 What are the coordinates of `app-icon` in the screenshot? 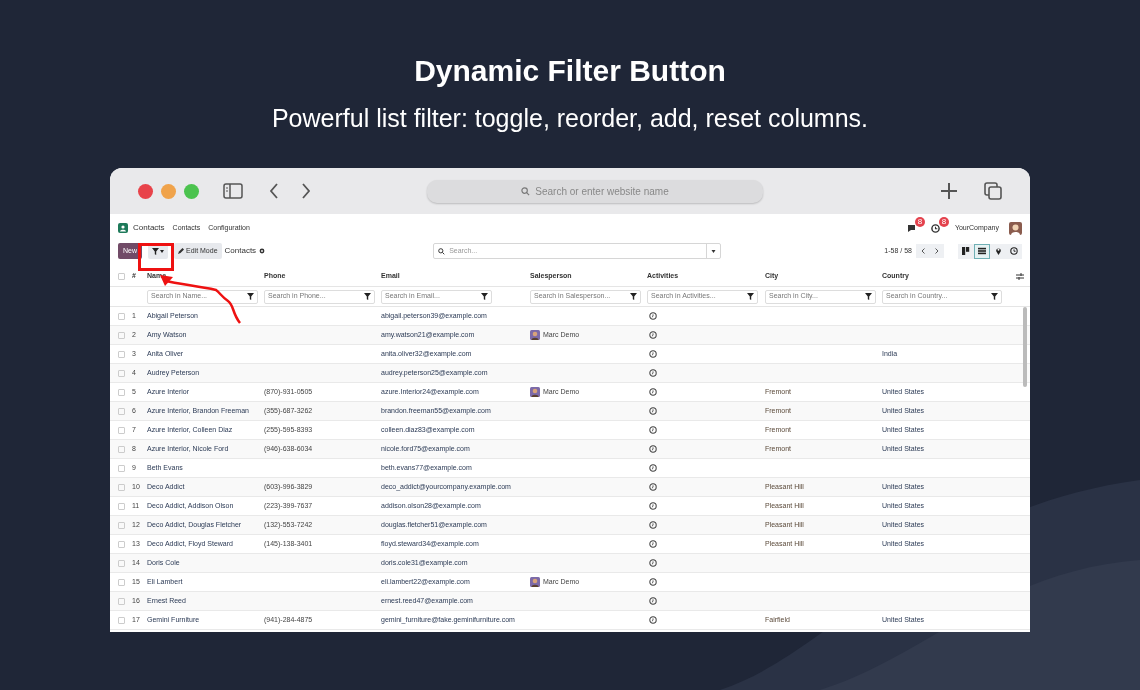 It's located at (123, 228).